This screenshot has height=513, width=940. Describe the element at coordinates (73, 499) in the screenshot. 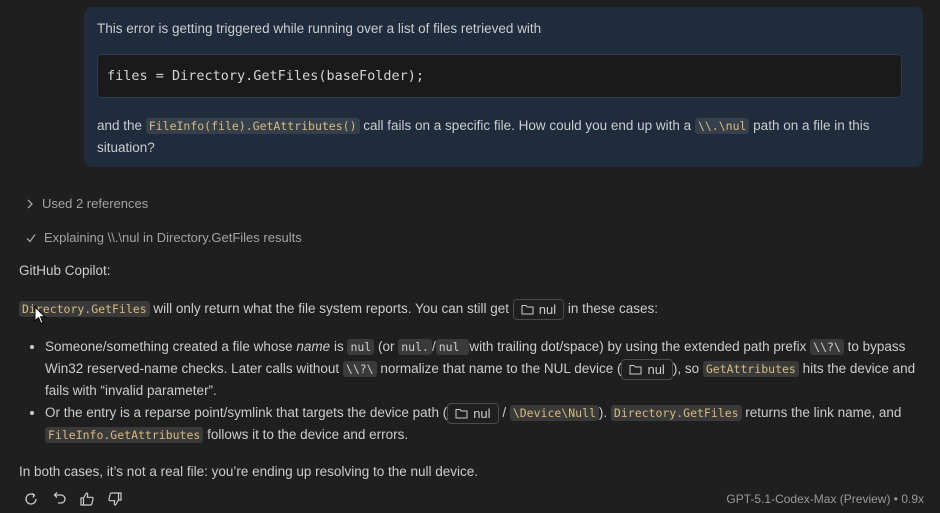

I see `response-actions` at that location.